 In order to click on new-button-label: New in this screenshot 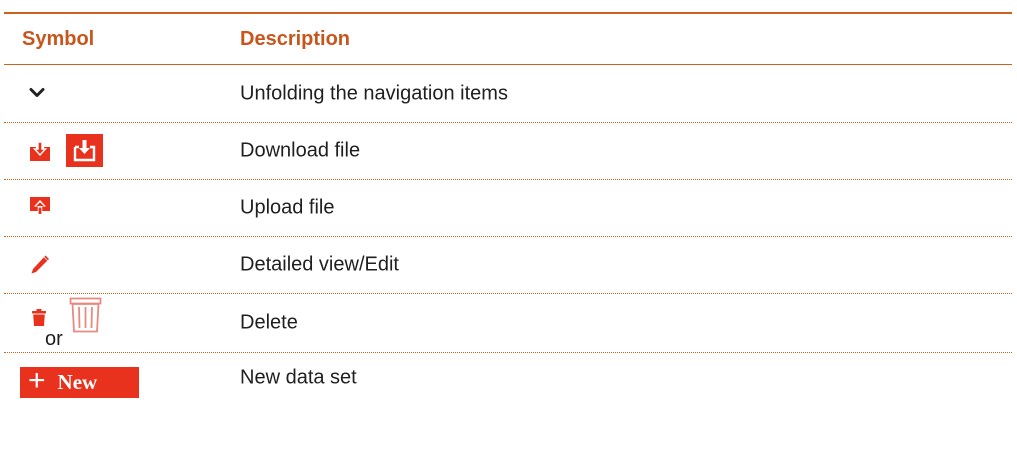, I will do `click(77, 382)`.